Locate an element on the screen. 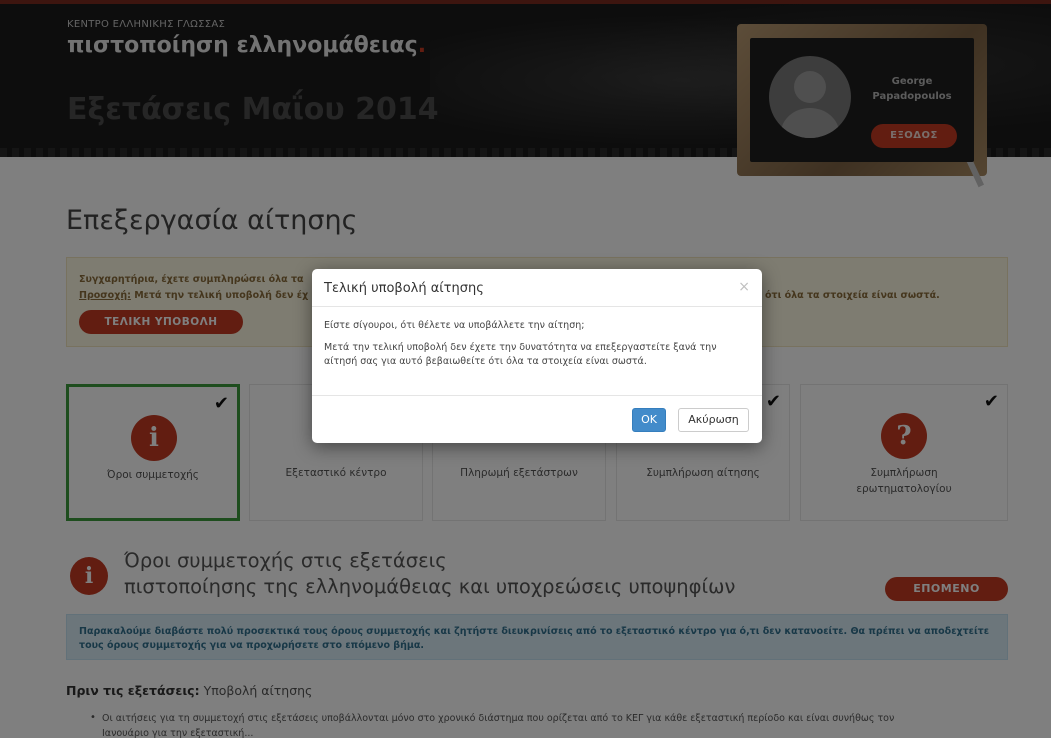 The width and height of the screenshot is (1051, 738). dialog-header: Τελική υποβολή αίτησης × is located at coordinates (537, 288).